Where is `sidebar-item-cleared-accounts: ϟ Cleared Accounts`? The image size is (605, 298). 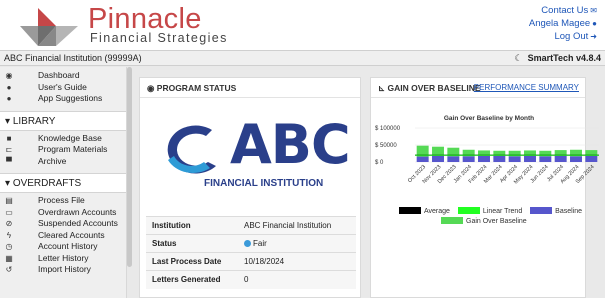
sidebar-item-cleared-accounts: ϟ Cleared Accounts is located at coordinates (63, 236).